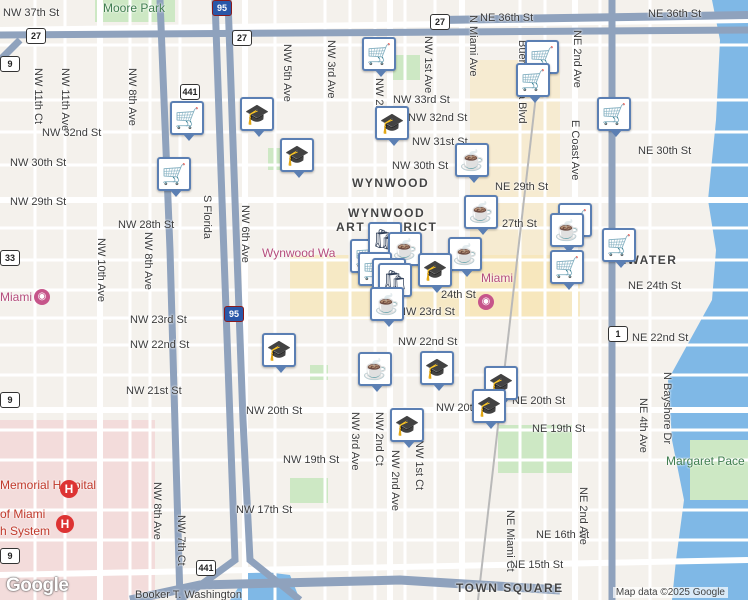 The width and height of the screenshot is (748, 600). Describe the element at coordinates (242, 38) in the screenshot. I see `us-27-shield-b: 27` at that location.